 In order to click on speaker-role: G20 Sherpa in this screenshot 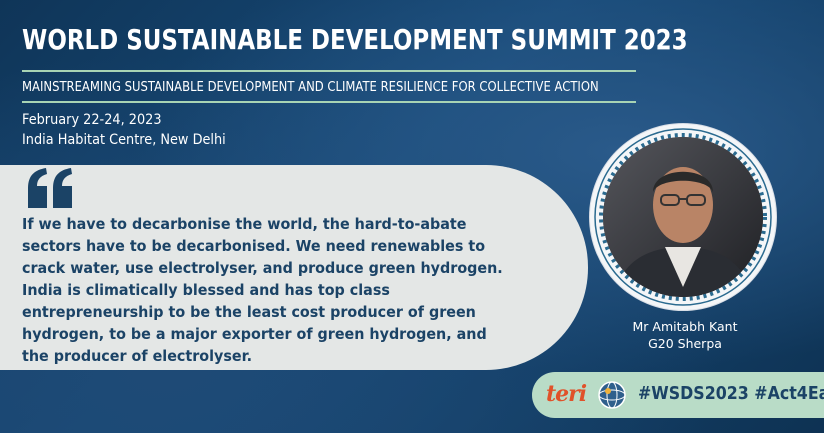, I will do `click(685, 343)`.